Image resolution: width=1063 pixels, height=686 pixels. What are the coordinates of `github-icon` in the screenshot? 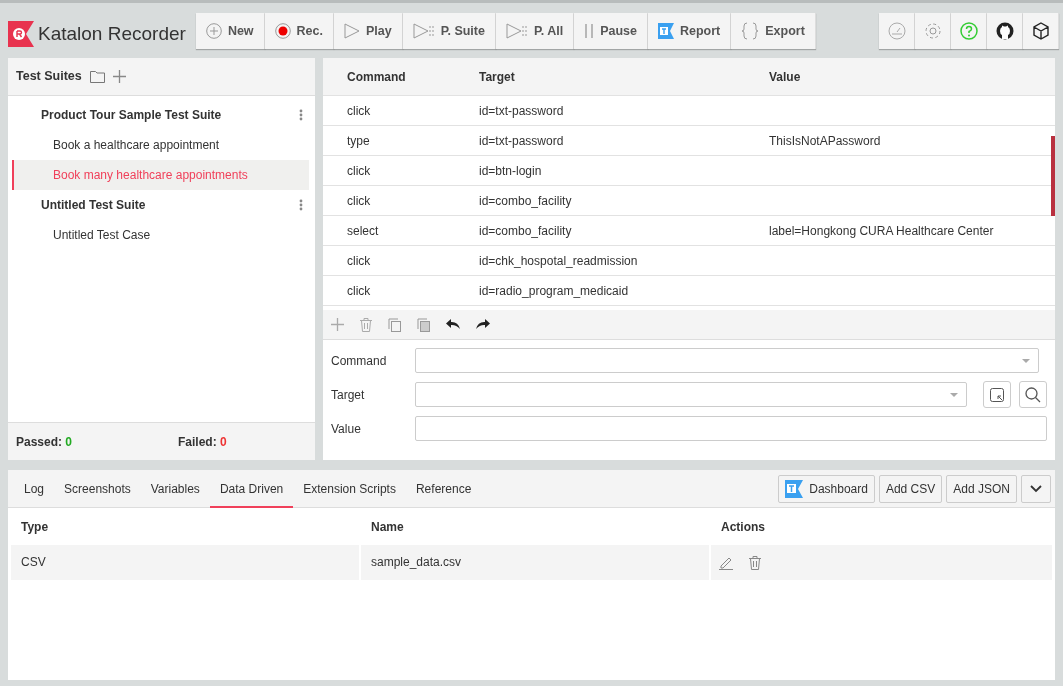 It's located at (1004, 31).